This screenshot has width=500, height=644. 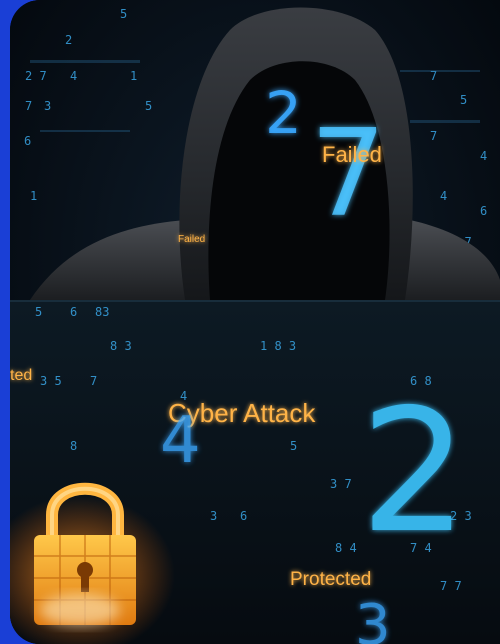 I want to click on svg-text: 8, so click(x=73, y=446).